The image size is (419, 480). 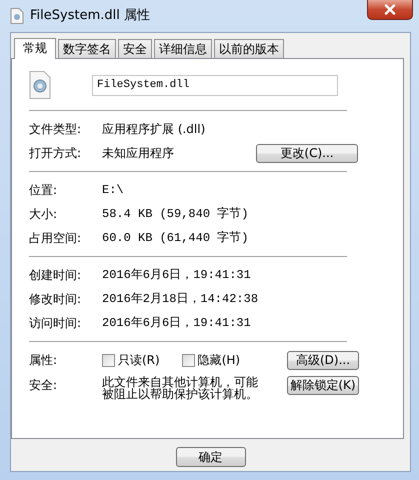 I want to click on field-value: 58.4 KB (59,840 字节), so click(x=176, y=214).